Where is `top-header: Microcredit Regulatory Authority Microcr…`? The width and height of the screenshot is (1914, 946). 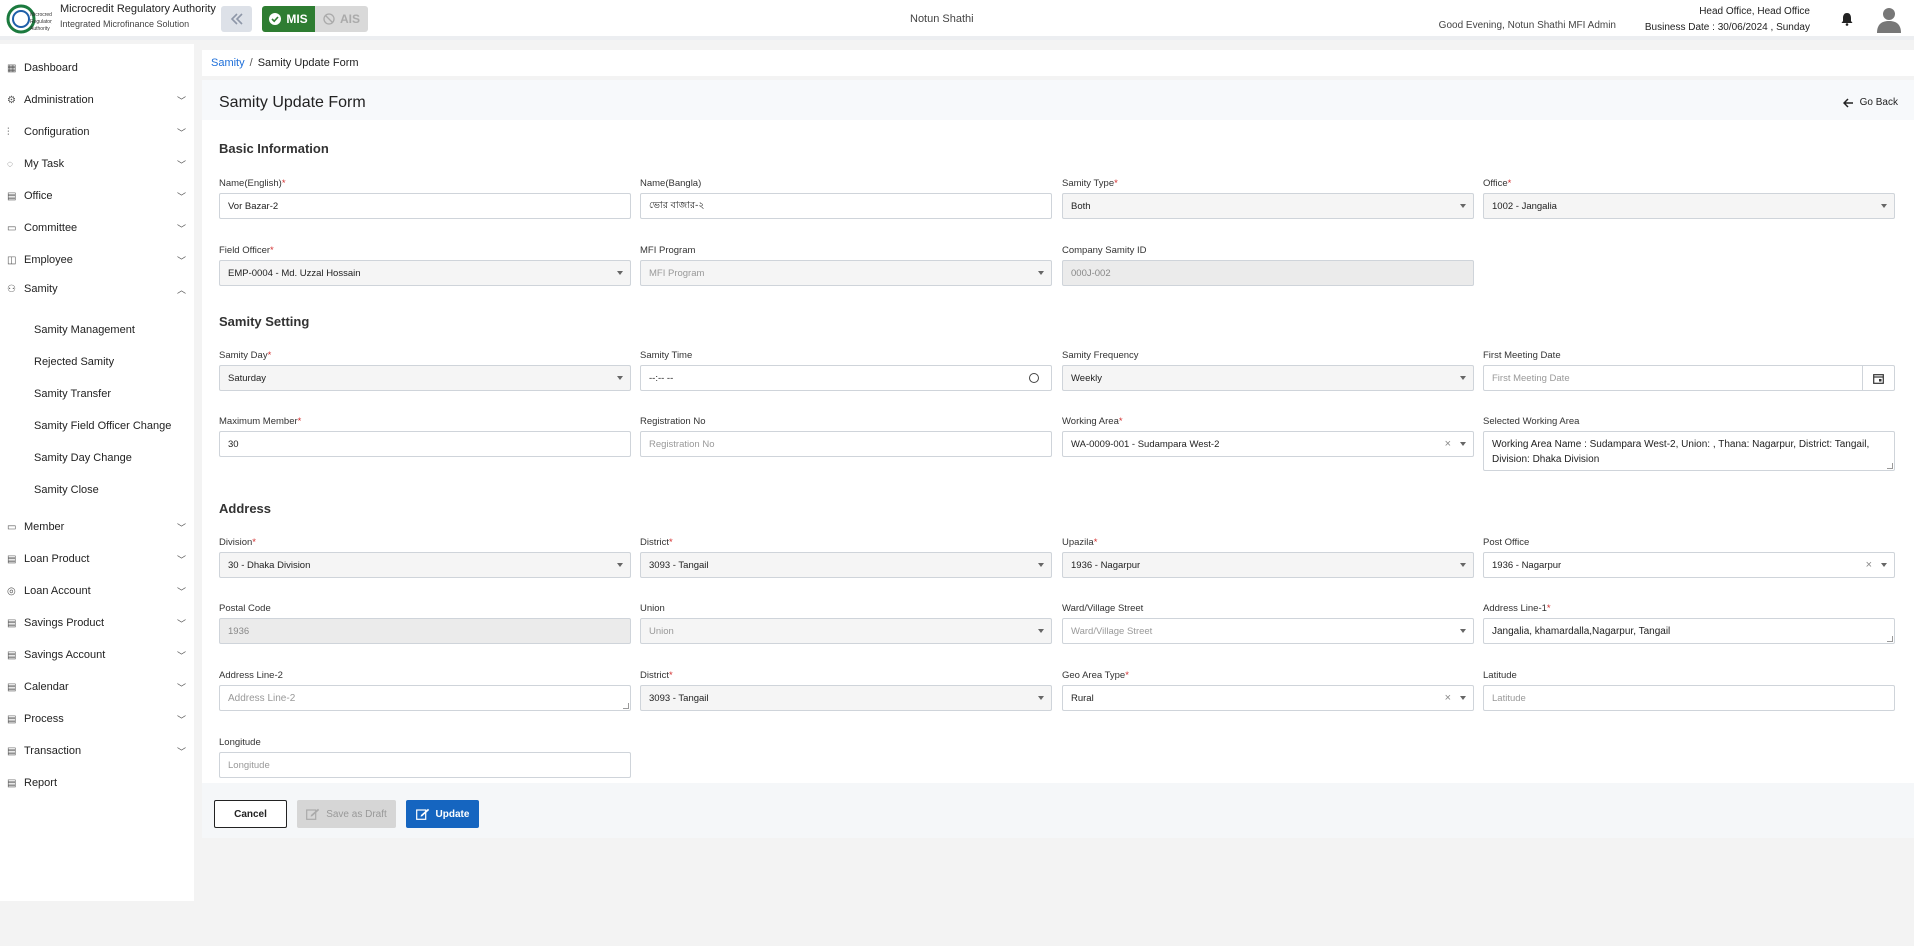 top-header: Microcredit Regulatory Authority Microcr… is located at coordinates (957, 20).